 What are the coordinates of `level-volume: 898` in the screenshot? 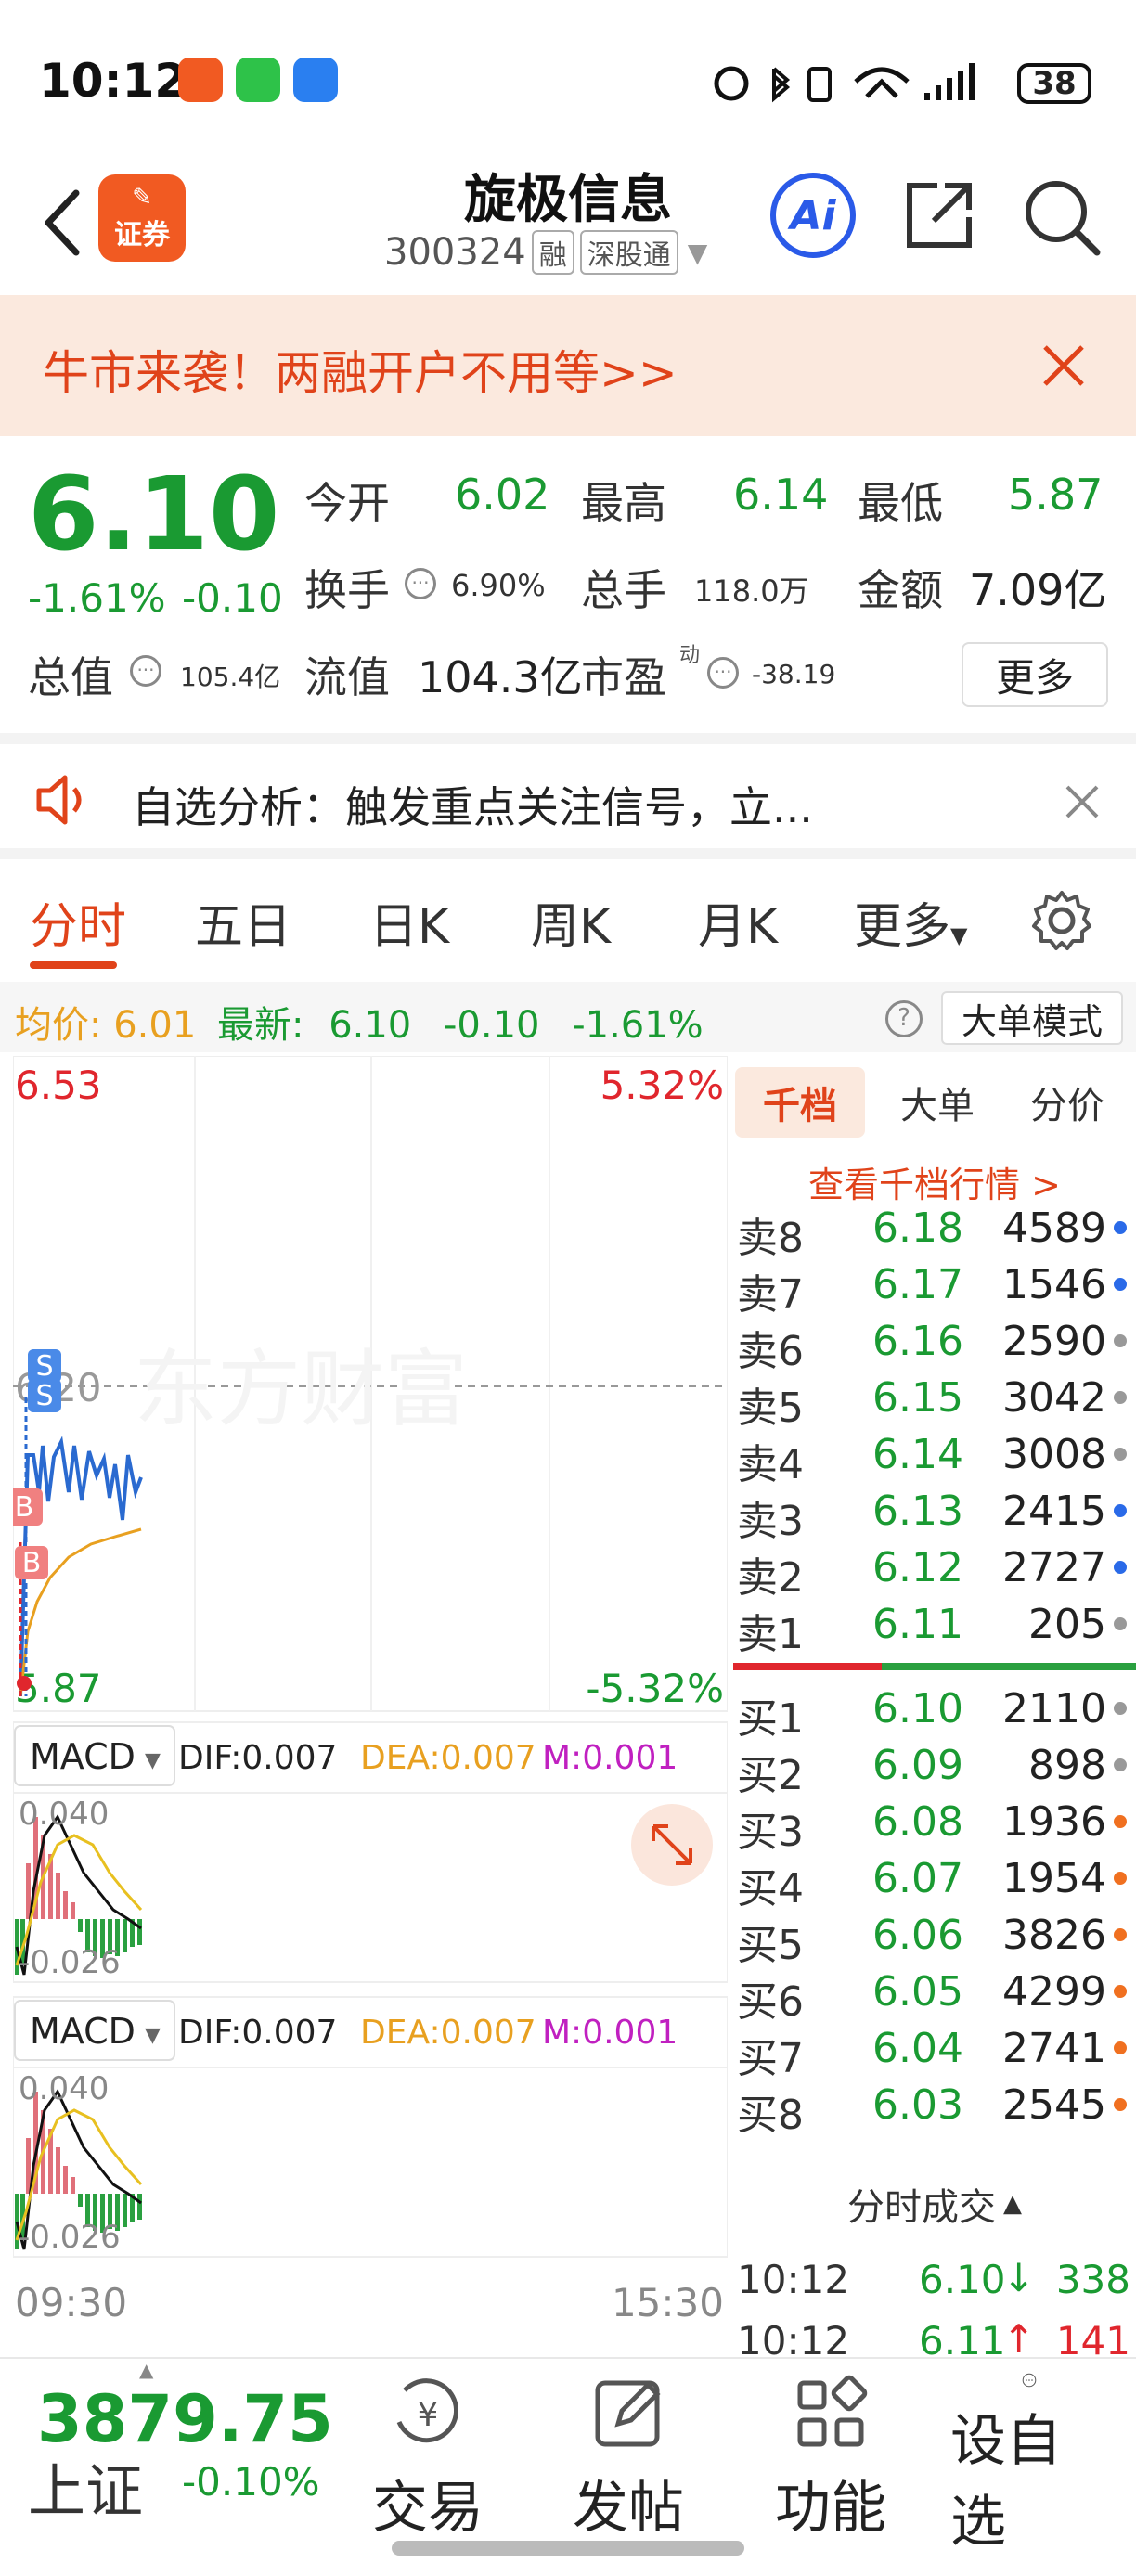 It's located at (1067, 1765).